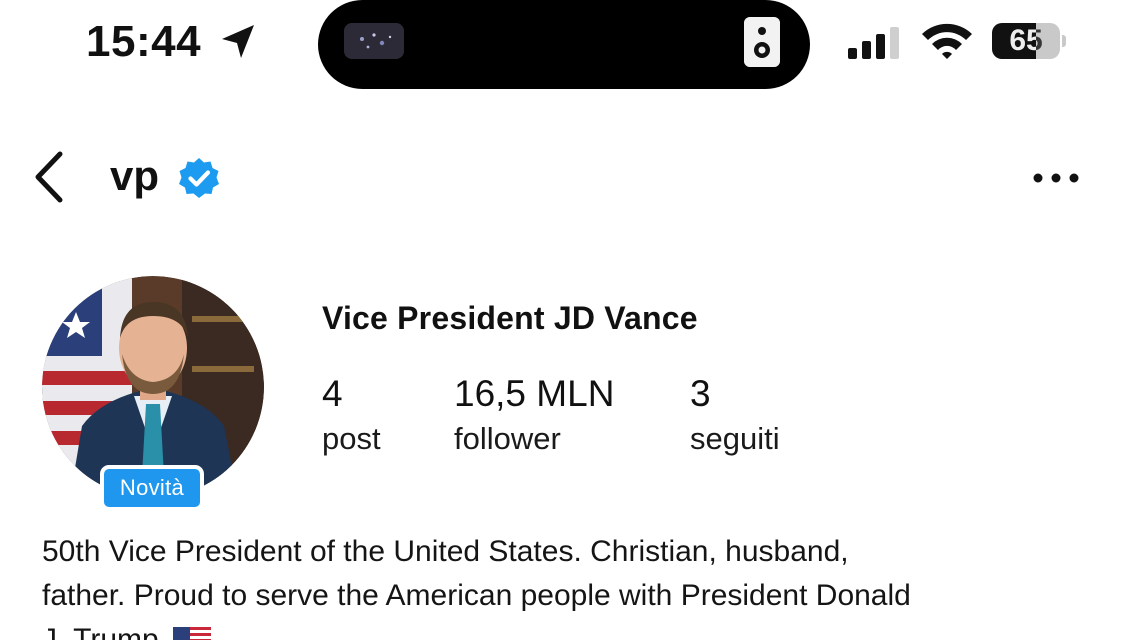 The image size is (1140, 640). I want to click on following-count: 3, so click(700, 393).